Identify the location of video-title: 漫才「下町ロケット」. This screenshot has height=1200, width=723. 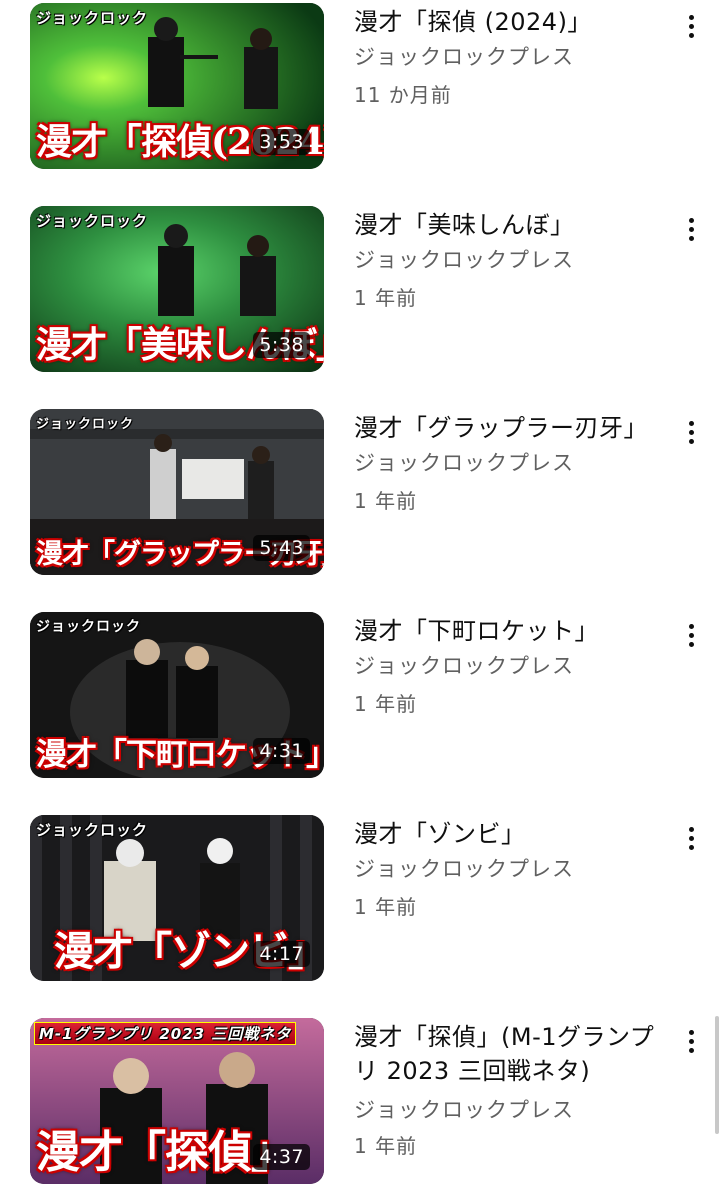
(515, 631).